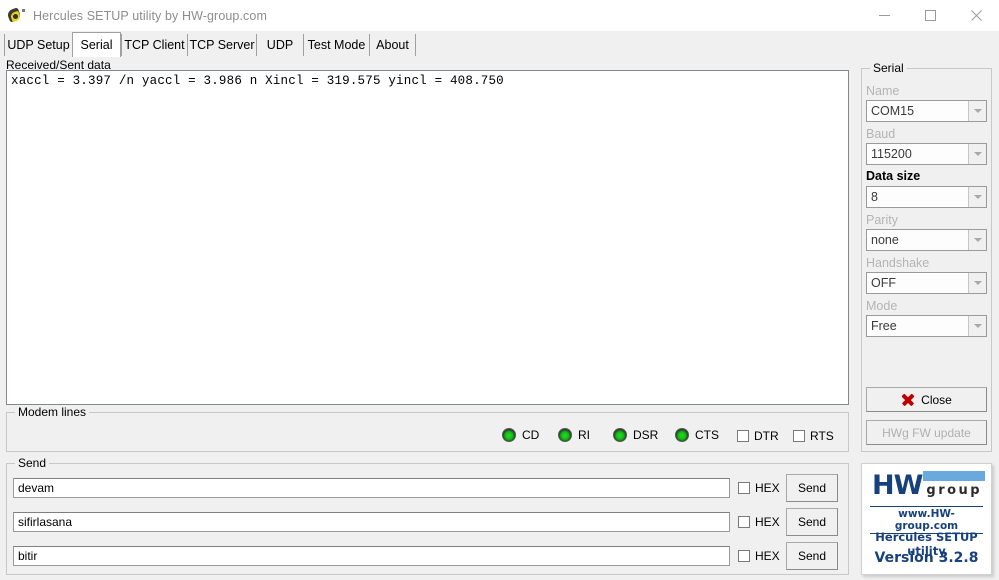  I want to click on checkbox-rts-box, so click(799, 436).